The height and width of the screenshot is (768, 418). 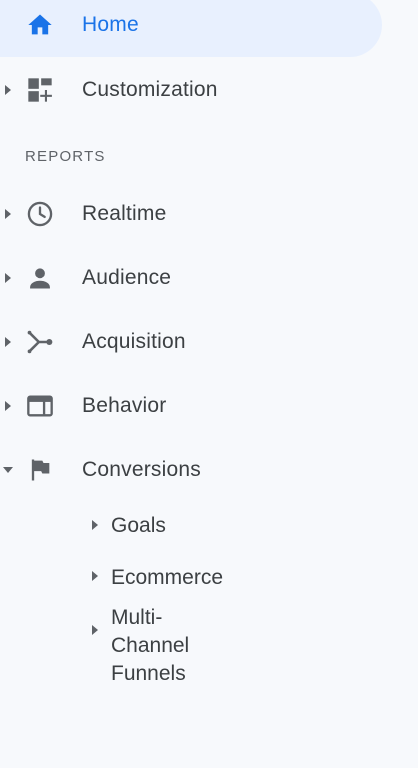 What do you see at coordinates (40, 90) in the screenshot?
I see `dashboard-add-icon` at bounding box center [40, 90].